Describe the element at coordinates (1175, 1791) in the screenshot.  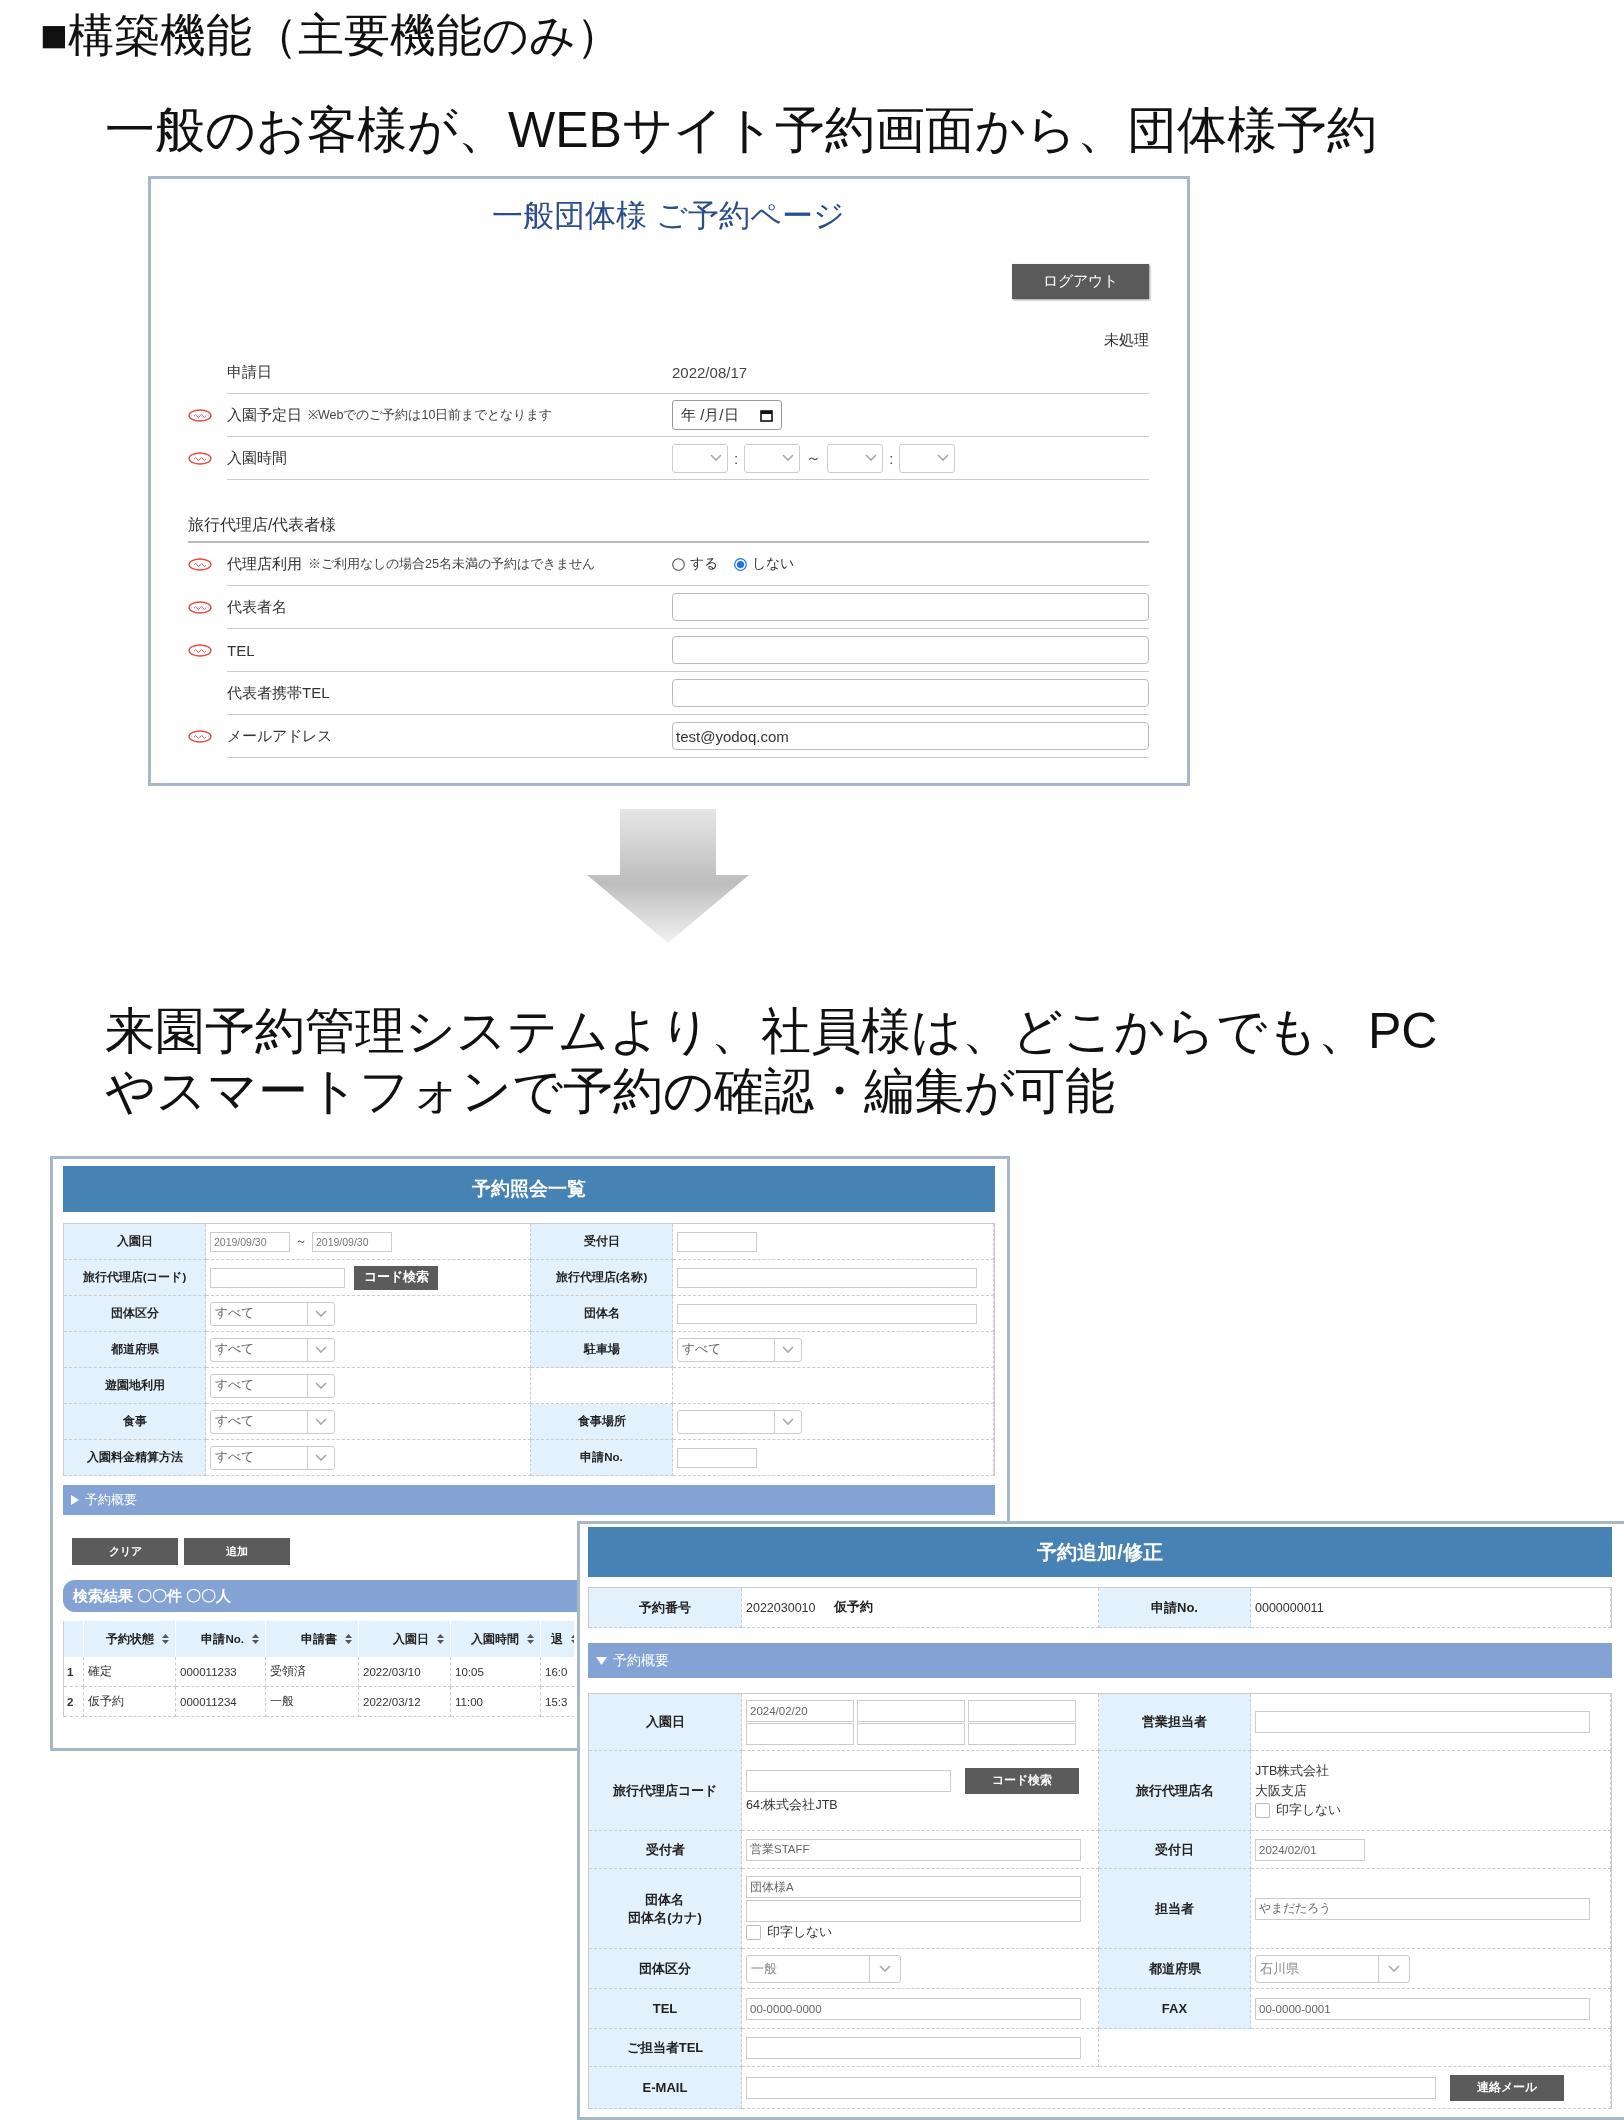
I see `field-label: 旅行代理店名` at that location.